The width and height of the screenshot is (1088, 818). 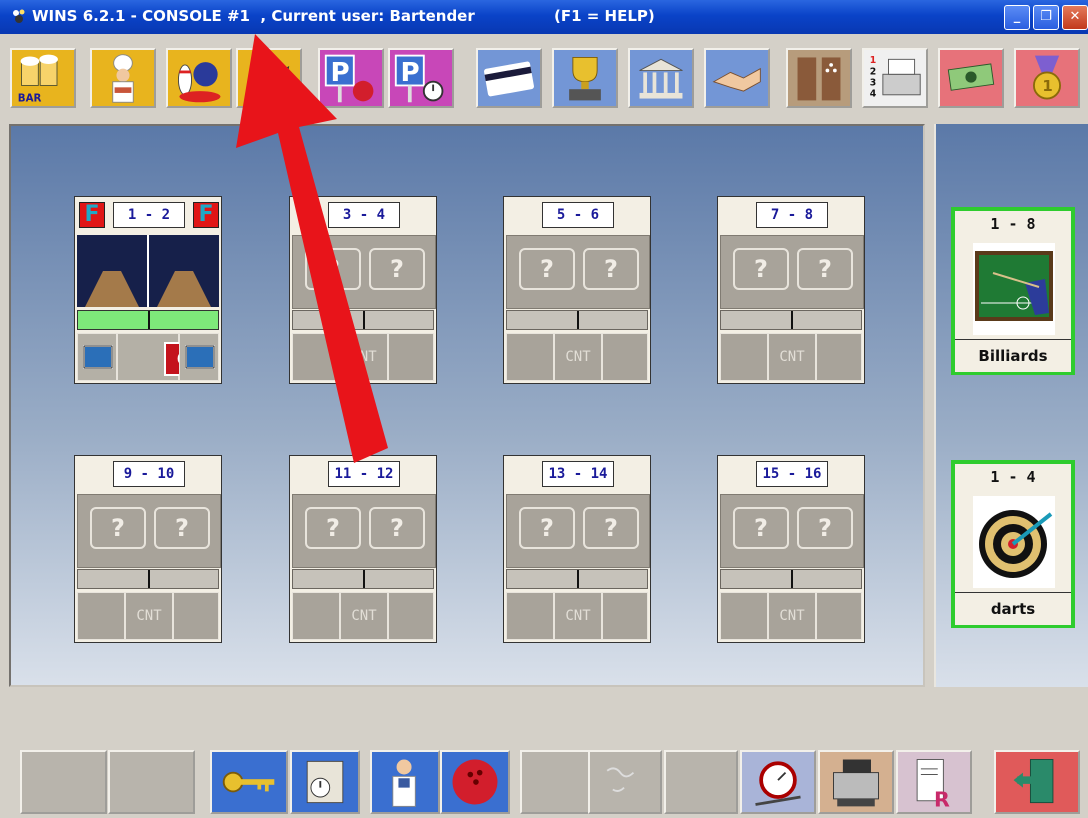 I want to click on trophy-button, so click(x=585, y=78).